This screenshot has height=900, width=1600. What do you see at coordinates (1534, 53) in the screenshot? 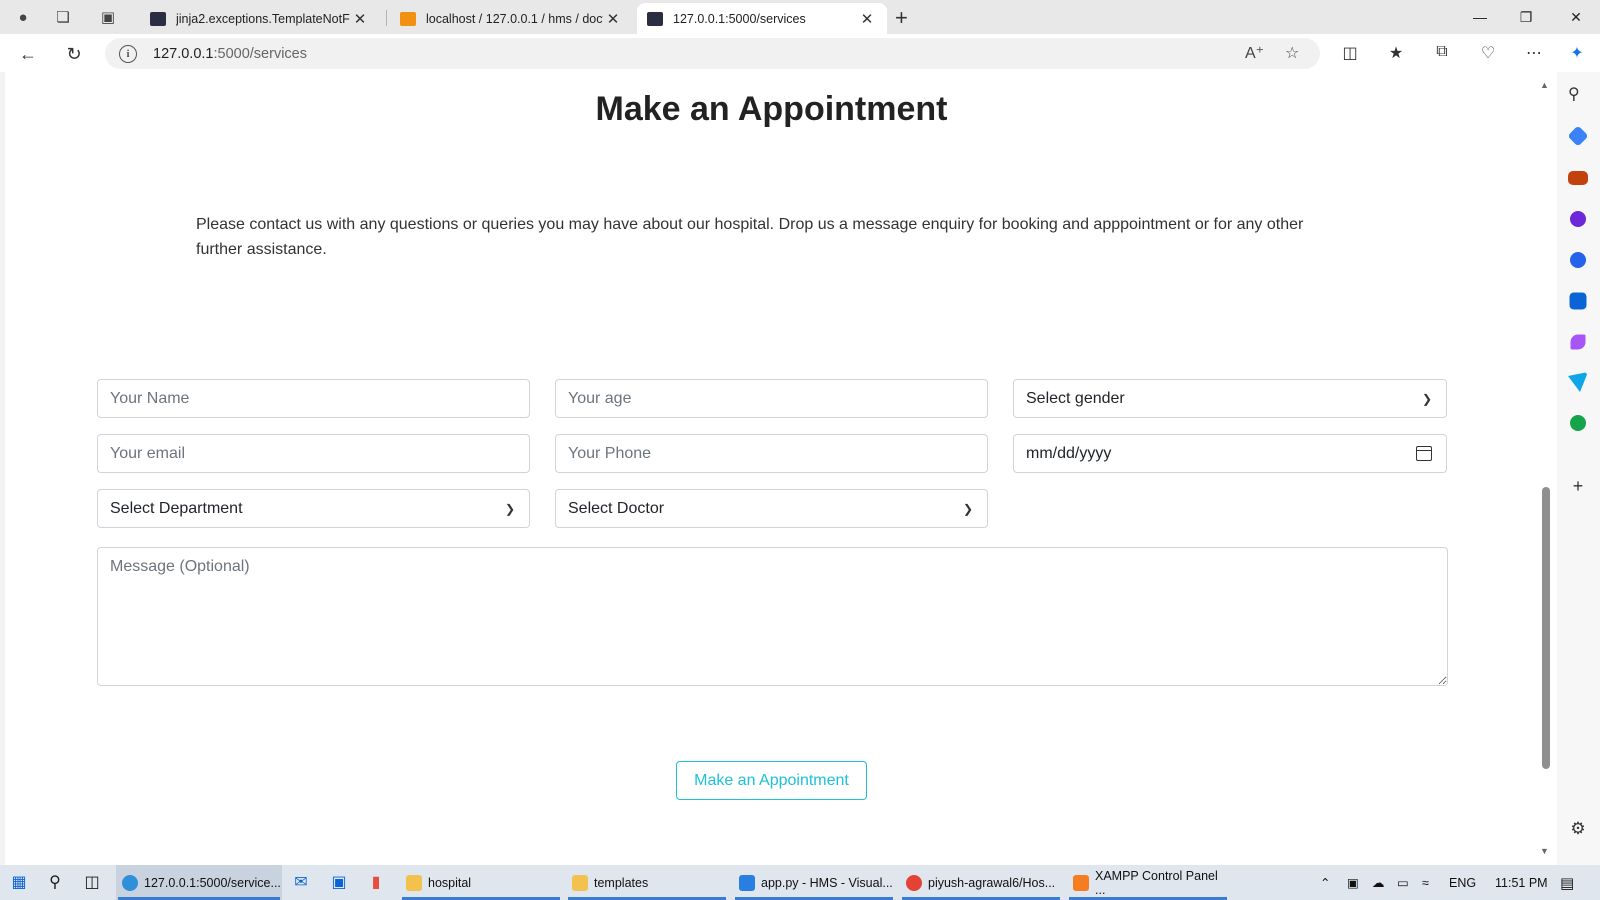
I see `more-menu-icon: ⋯` at bounding box center [1534, 53].